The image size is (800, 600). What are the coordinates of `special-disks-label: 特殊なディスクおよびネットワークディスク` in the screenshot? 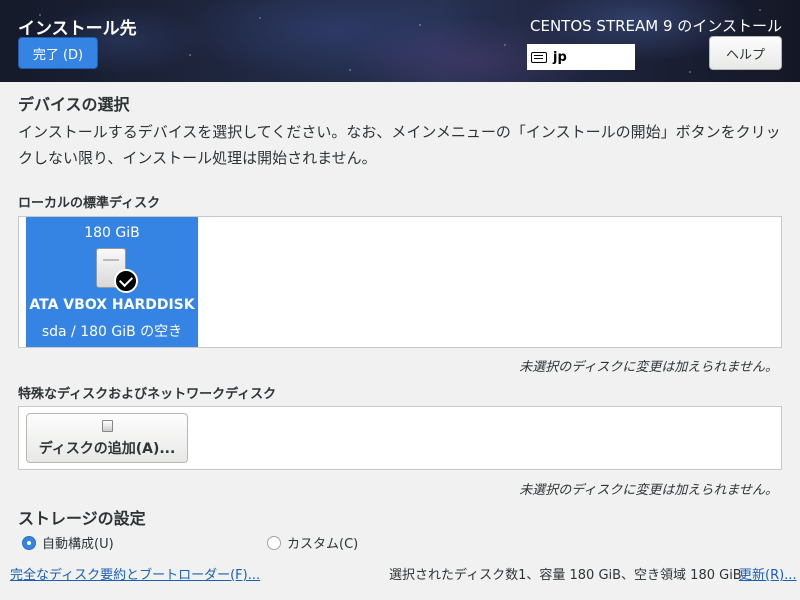 It's located at (147, 394).